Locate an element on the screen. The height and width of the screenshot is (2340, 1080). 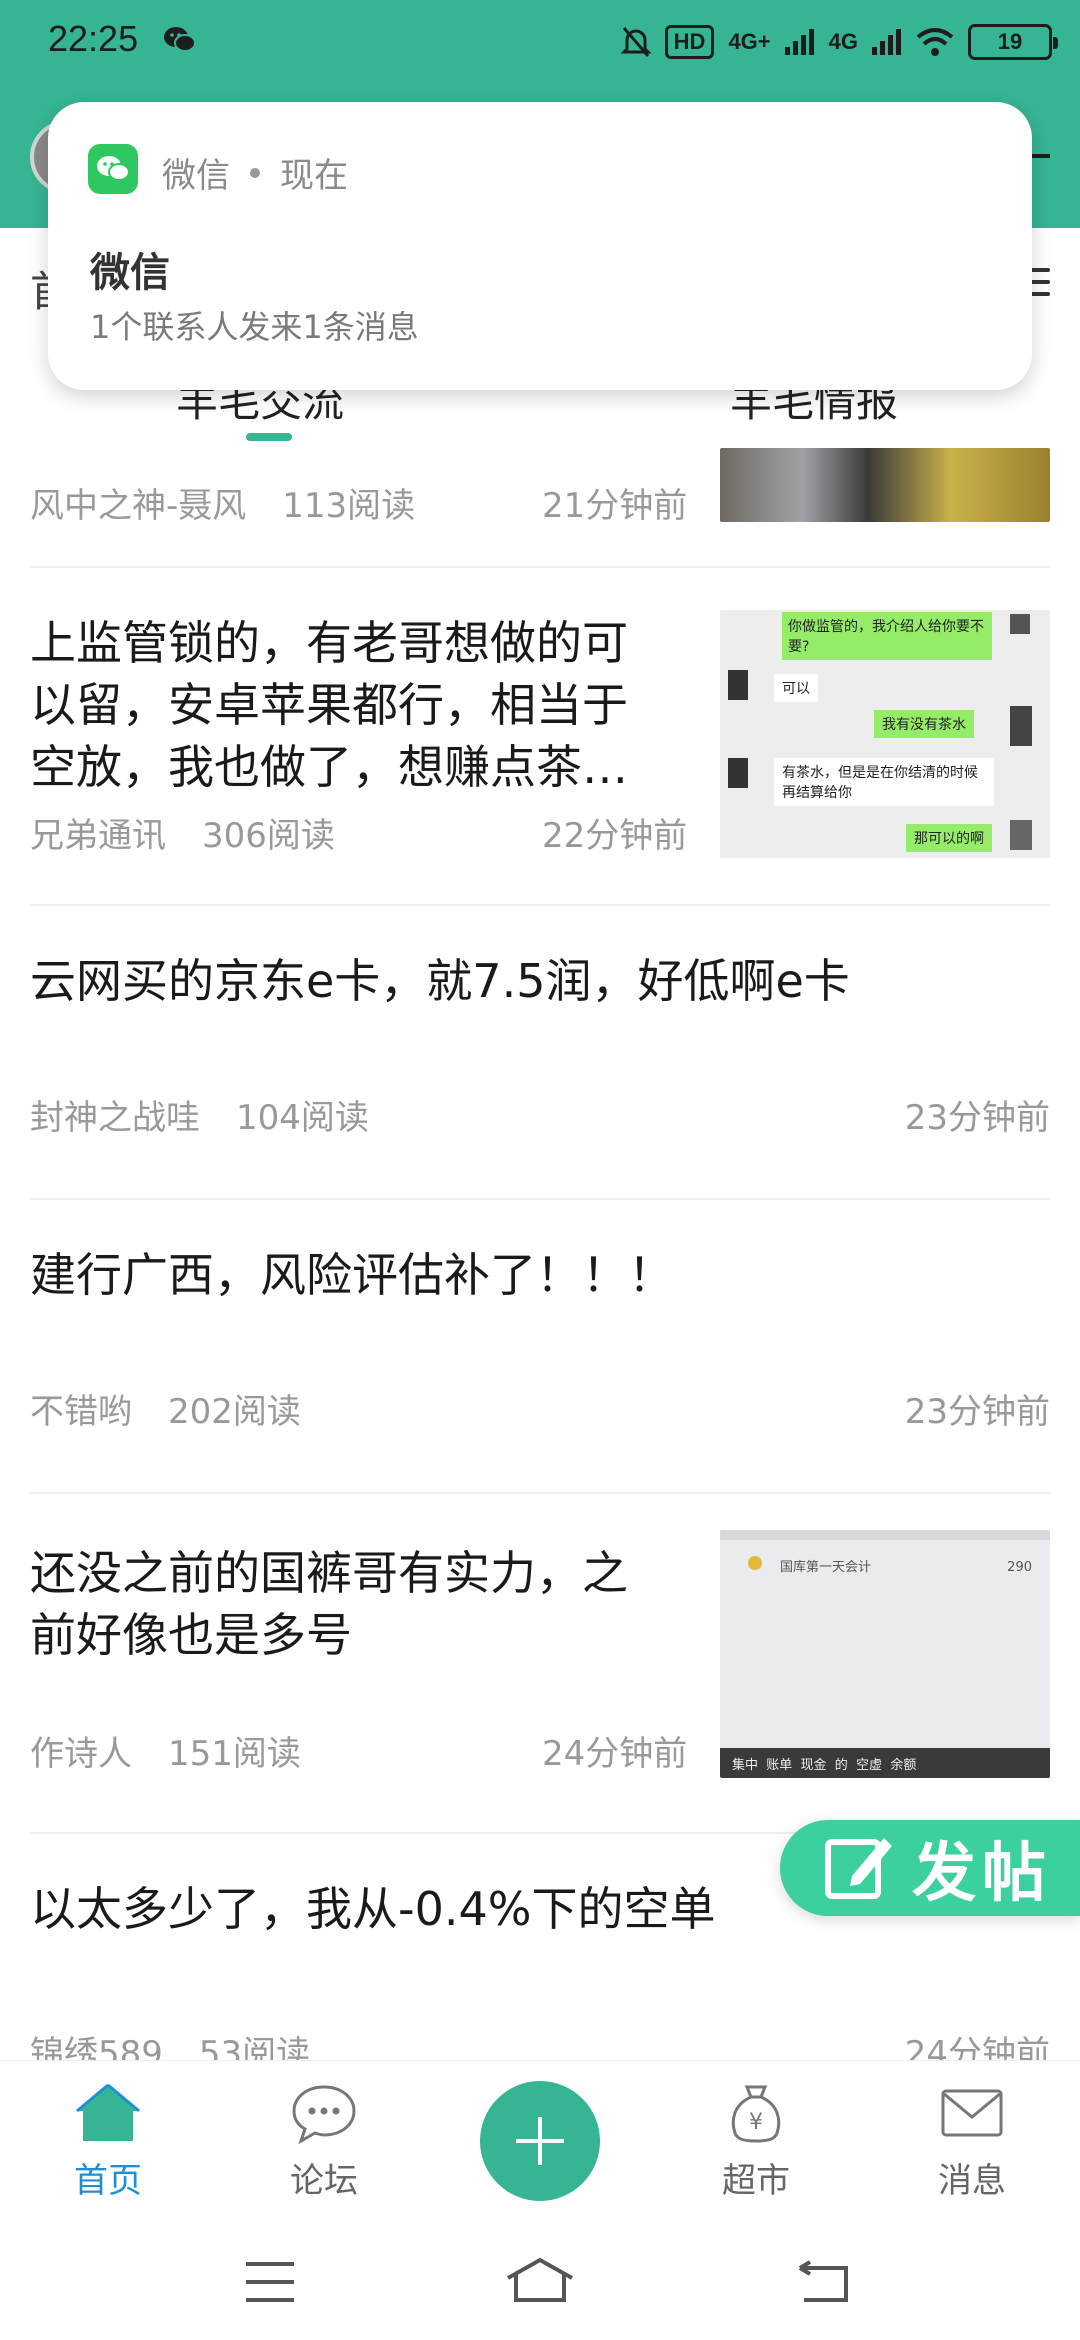
post-title: 建行广西，风险评估补了！！！ is located at coordinates (352, 1275).